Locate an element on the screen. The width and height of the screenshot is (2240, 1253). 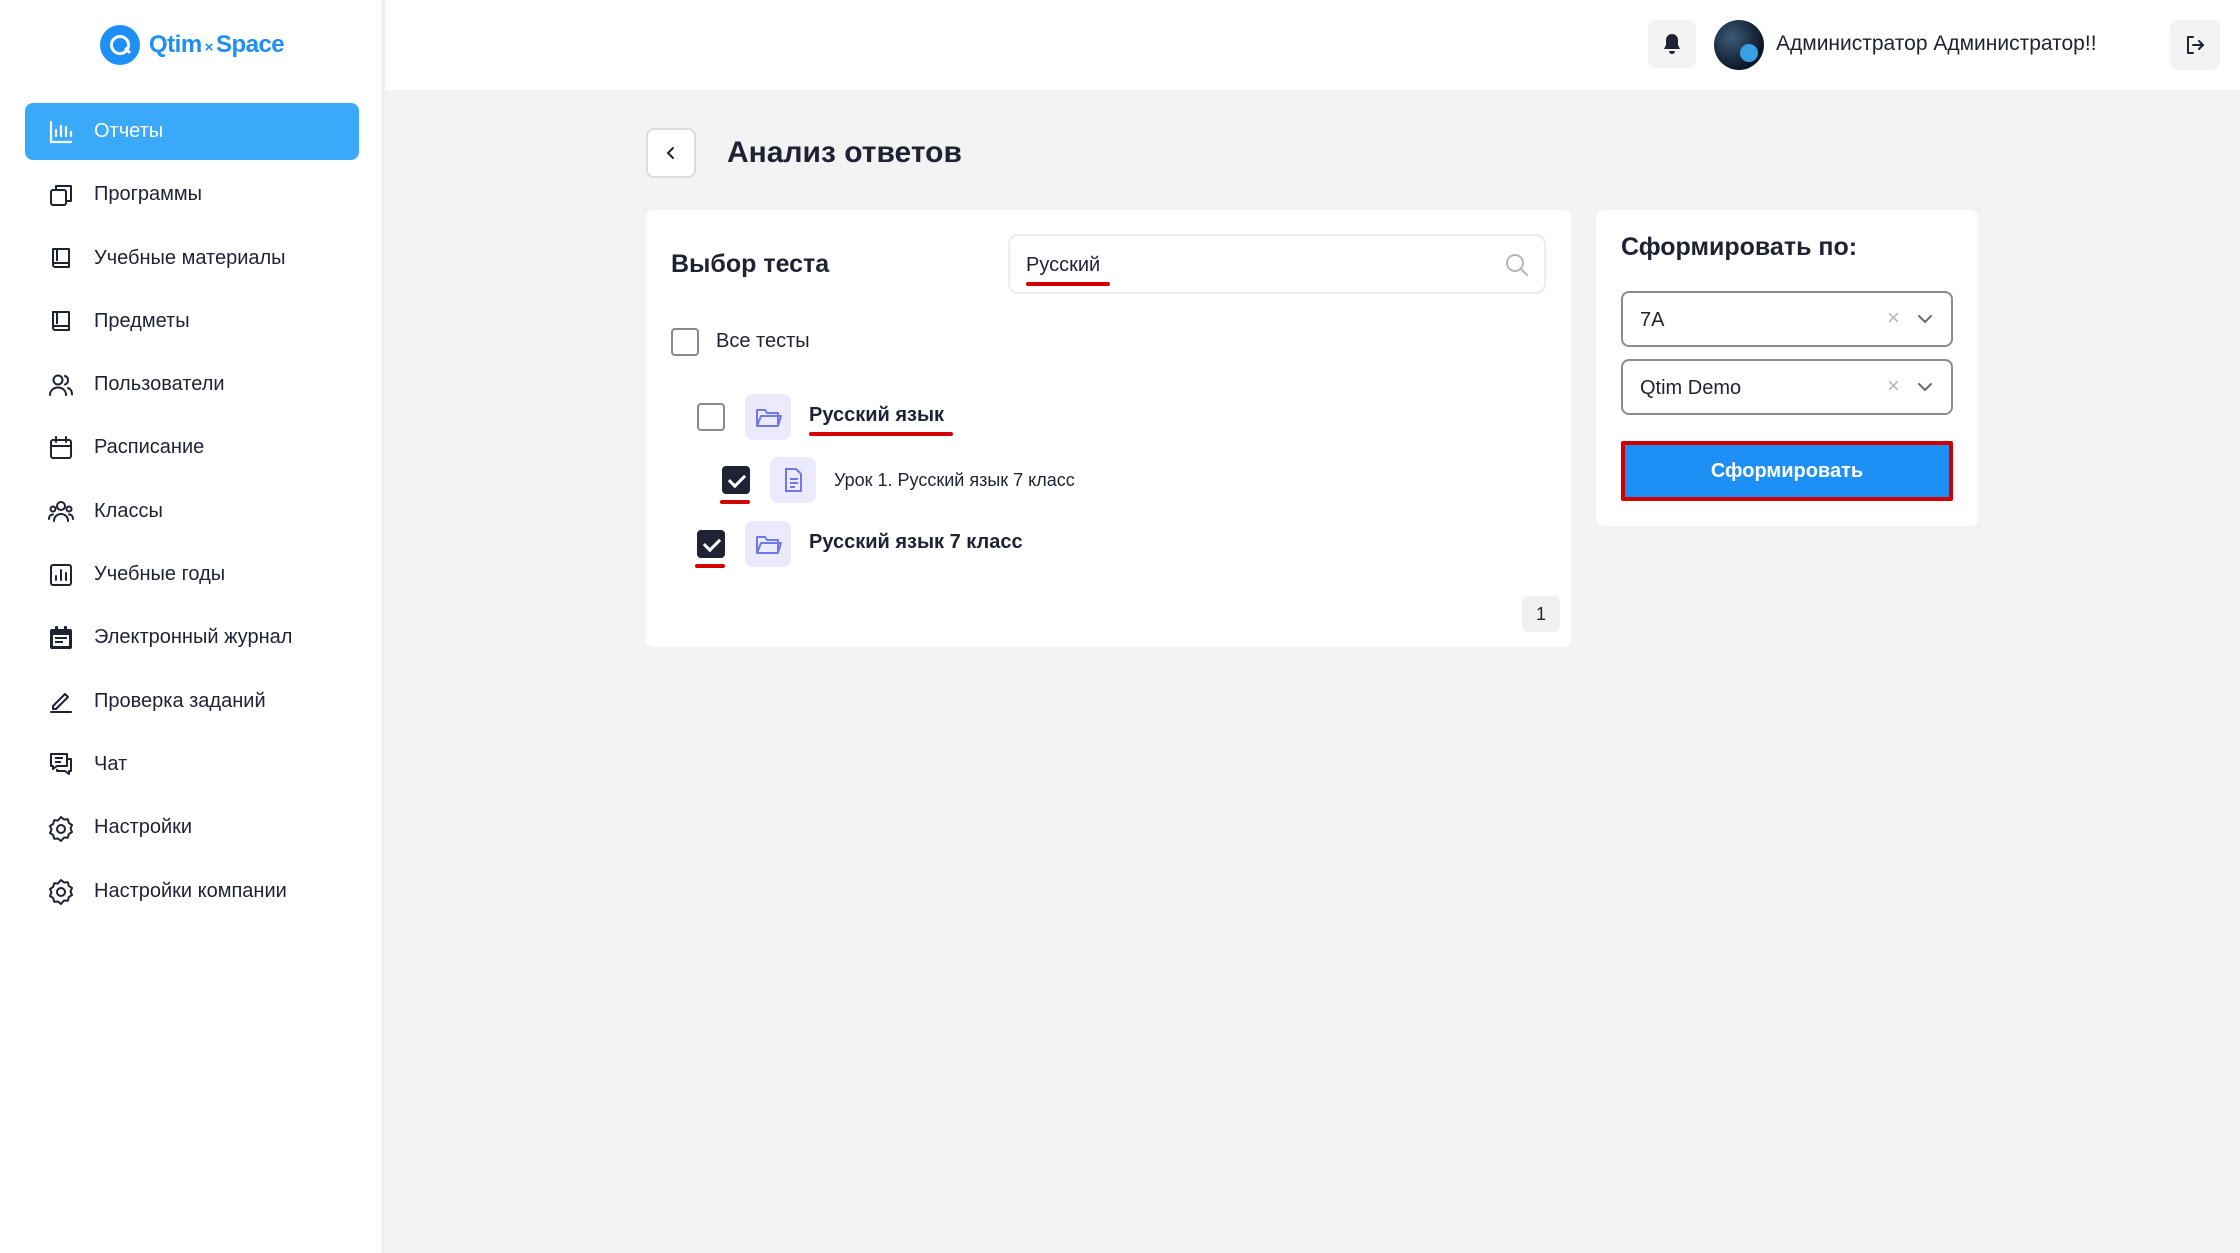
sidebar-item-classes: Классы is located at coordinates (192, 511).